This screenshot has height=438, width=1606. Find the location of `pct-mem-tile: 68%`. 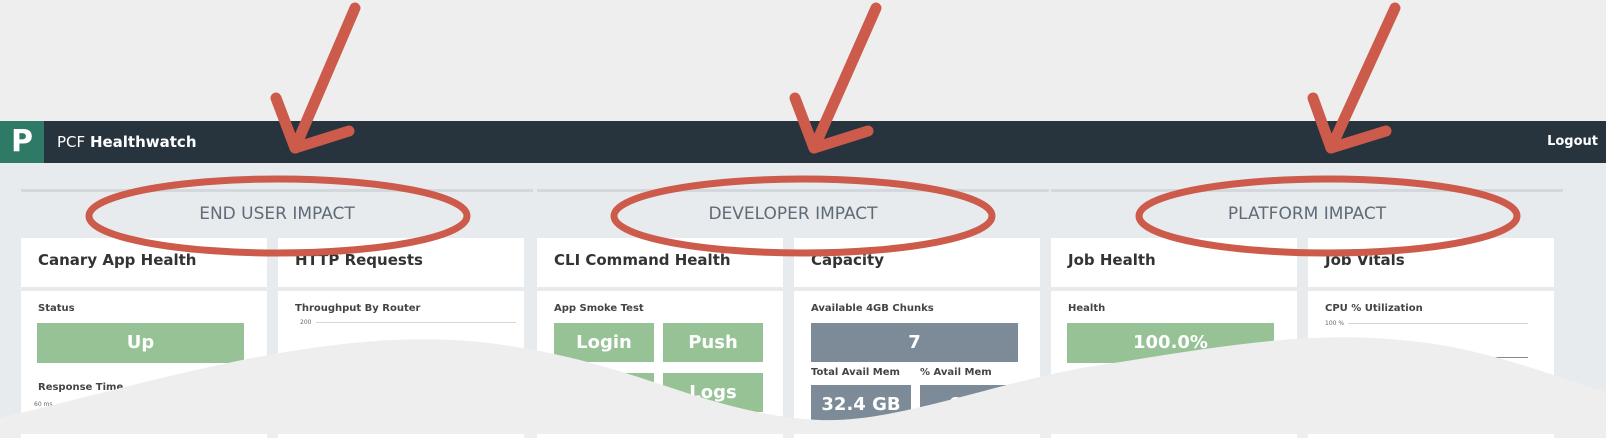

pct-mem-tile: 68% is located at coordinates (970, 404).